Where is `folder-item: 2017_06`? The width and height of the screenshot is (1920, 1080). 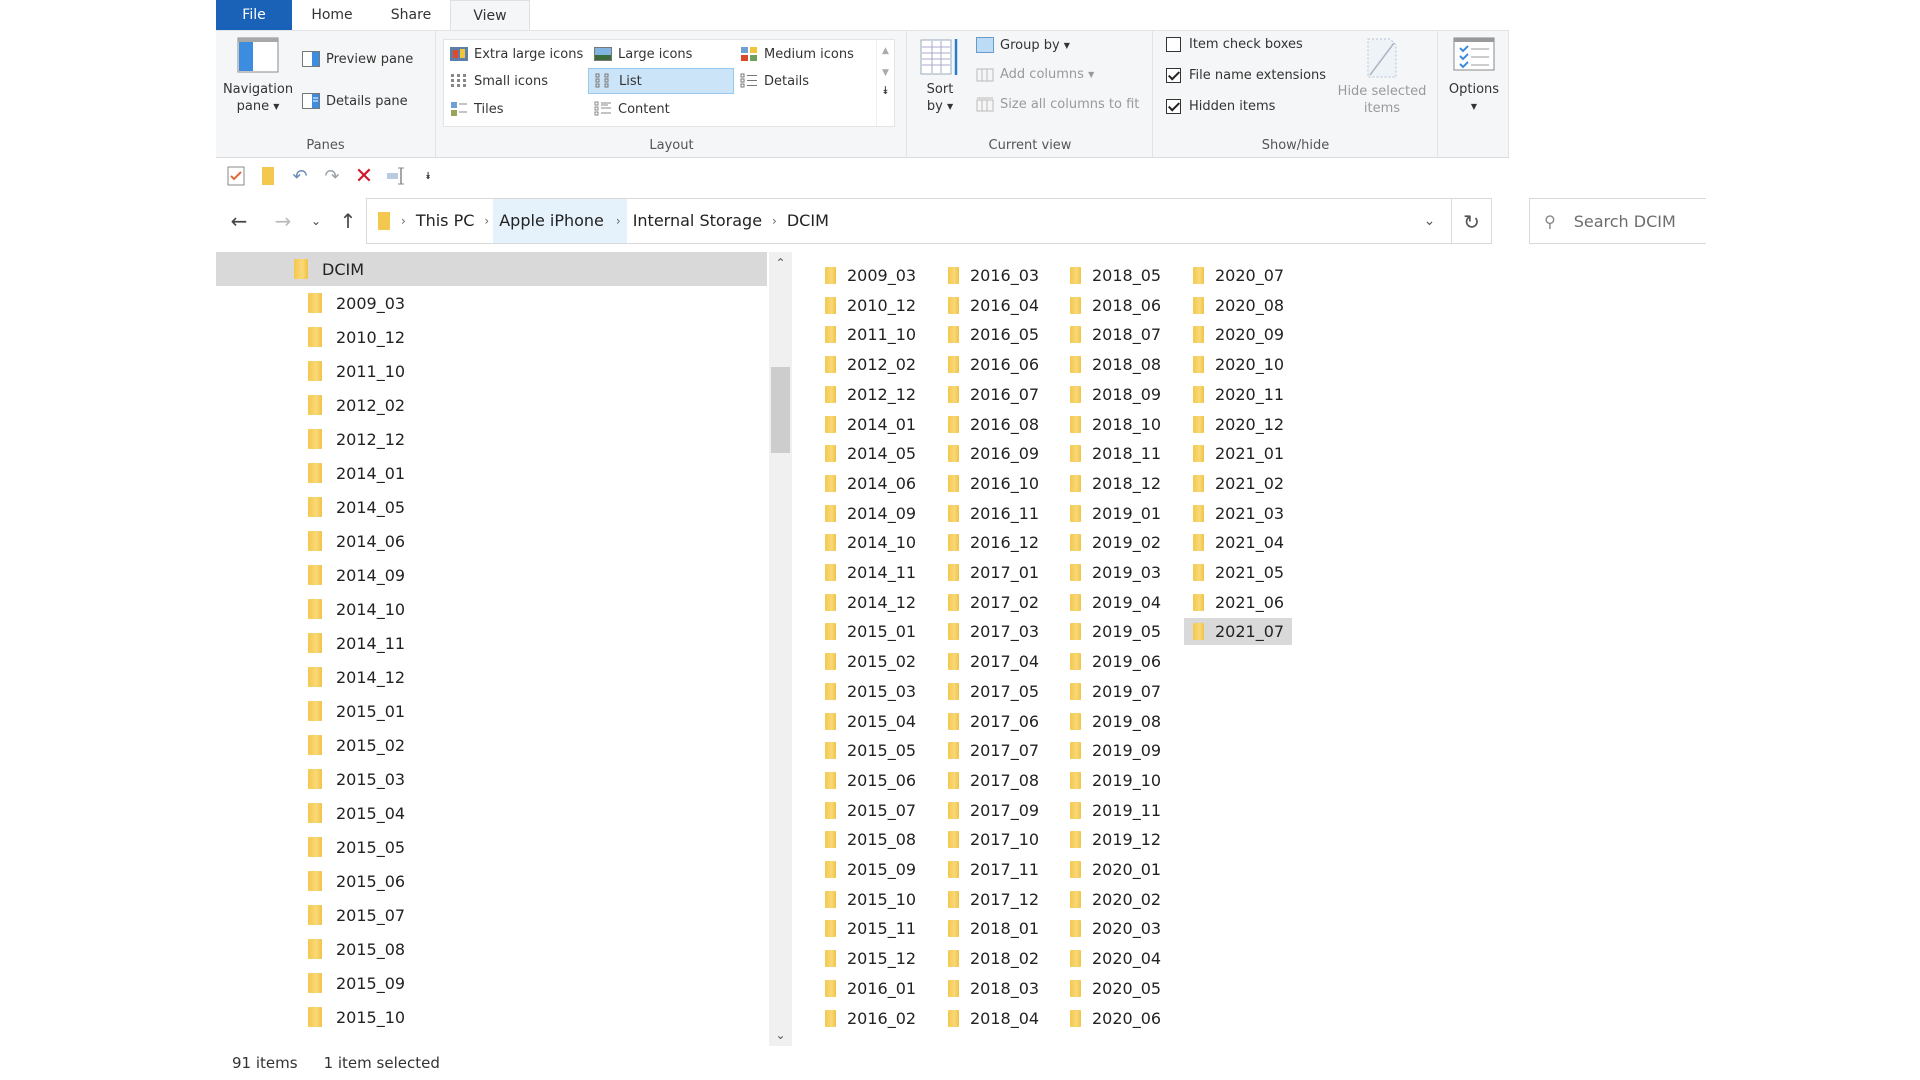 folder-item: 2017_06 is located at coordinates (993, 721).